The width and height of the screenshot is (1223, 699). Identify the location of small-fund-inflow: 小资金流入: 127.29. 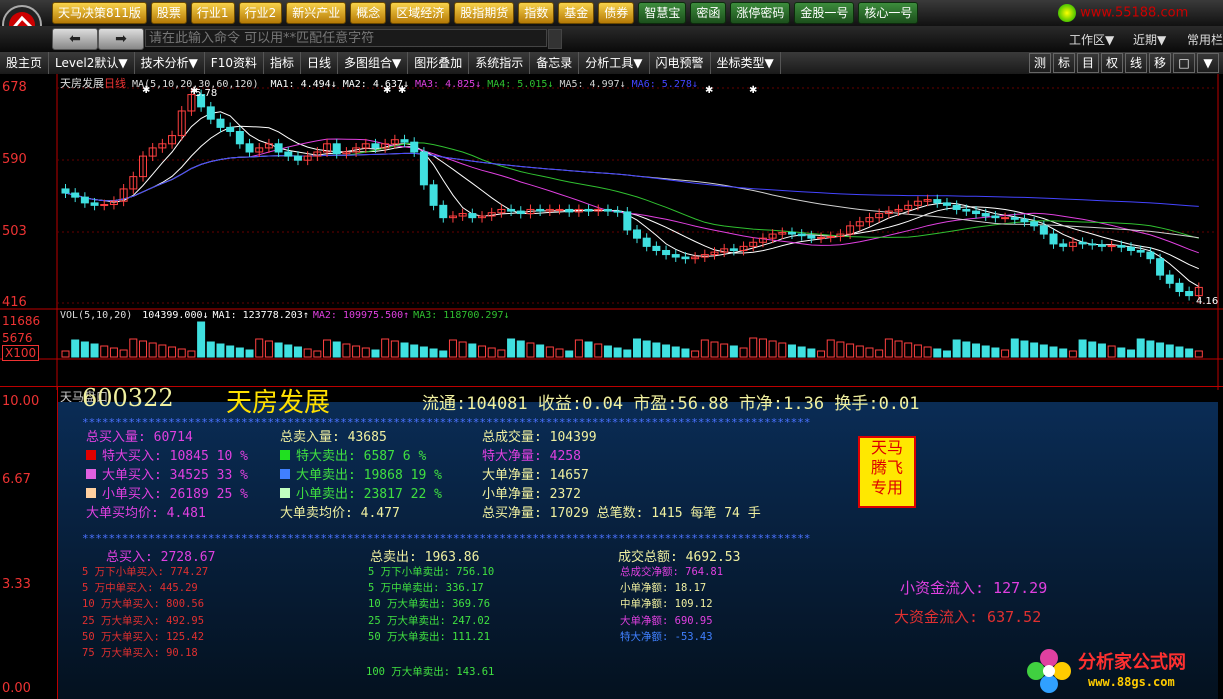
(974, 588).